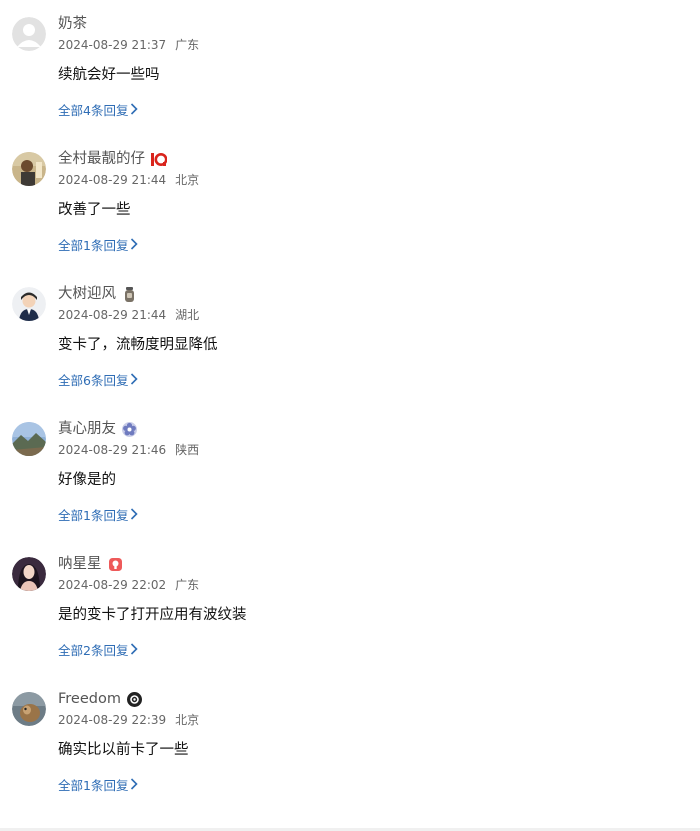 Image resolution: width=700 pixels, height=831 pixels. Describe the element at coordinates (187, 315) in the screenshot. I see `comment-location: 湖北` at that location.